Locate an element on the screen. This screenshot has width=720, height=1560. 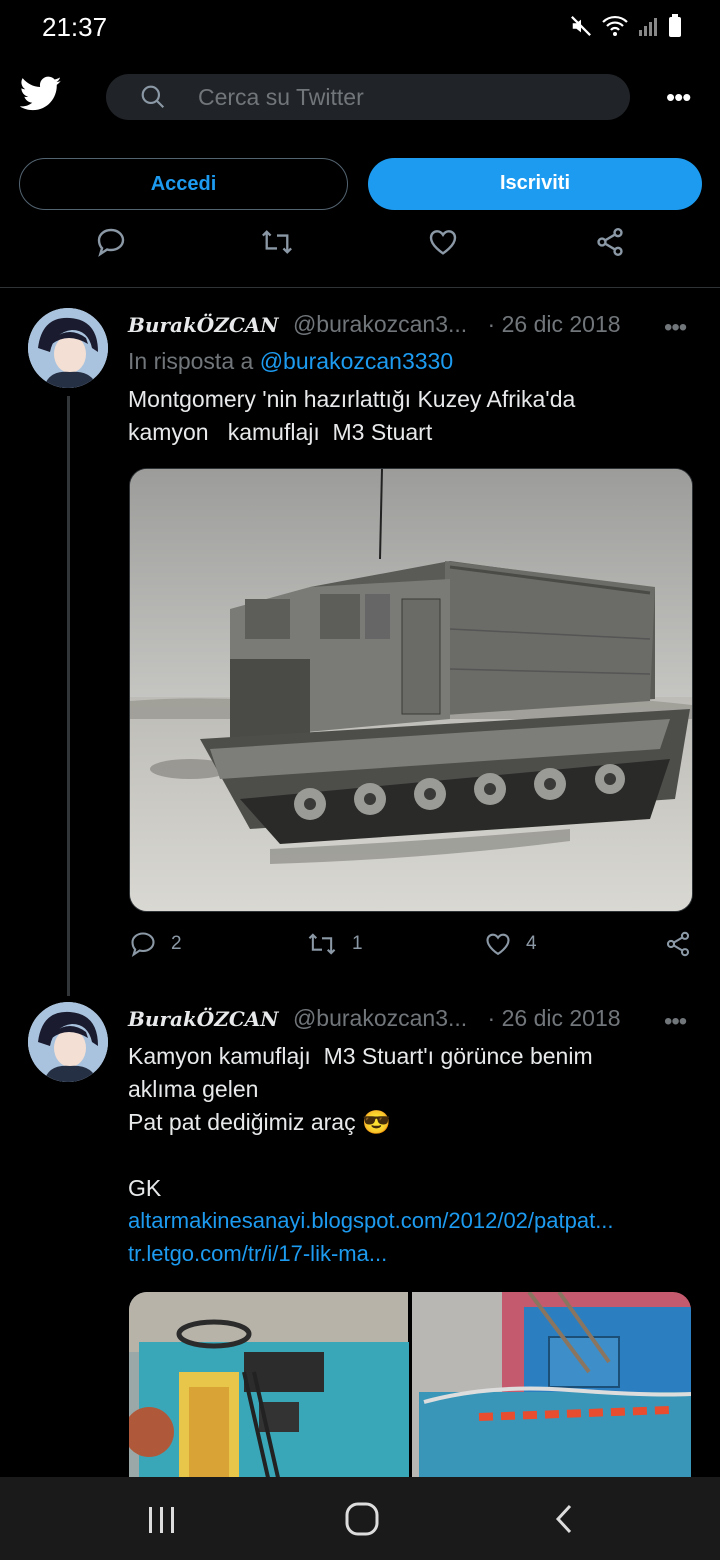
search-input: Cerca su Twitter is located at coordinates (368, 97).